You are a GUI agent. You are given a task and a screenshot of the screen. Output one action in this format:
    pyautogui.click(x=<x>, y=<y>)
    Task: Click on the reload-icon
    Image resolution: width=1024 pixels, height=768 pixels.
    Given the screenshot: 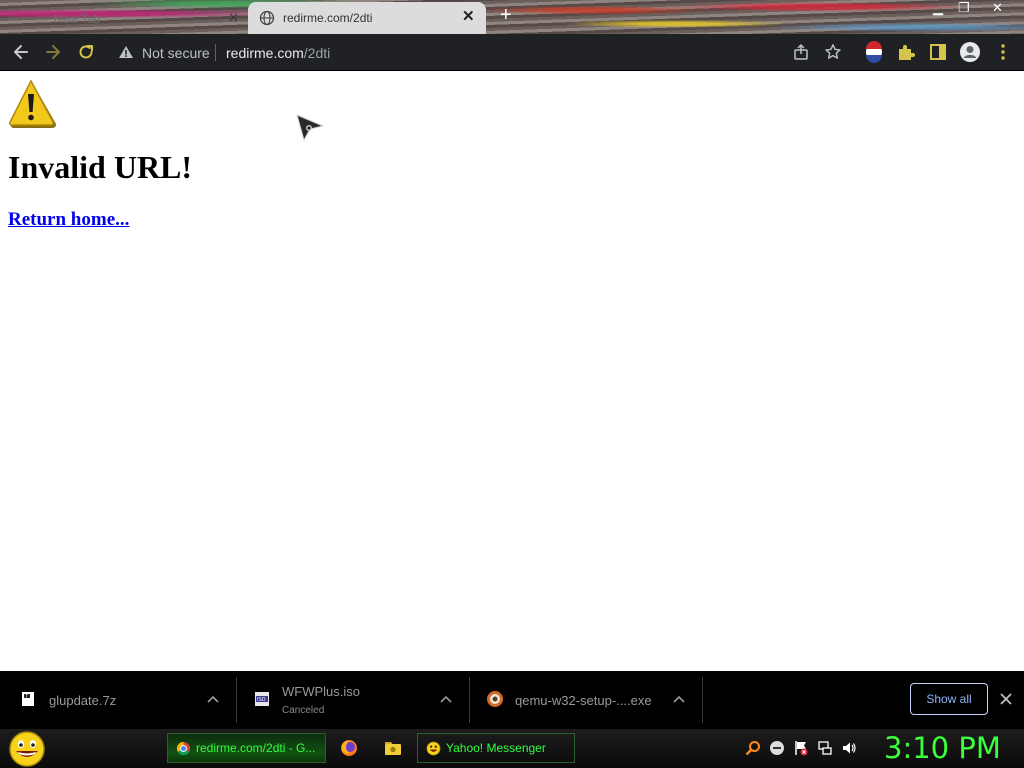 What is the action you would take?
    pyautogui.click(x=86, y=52)
    